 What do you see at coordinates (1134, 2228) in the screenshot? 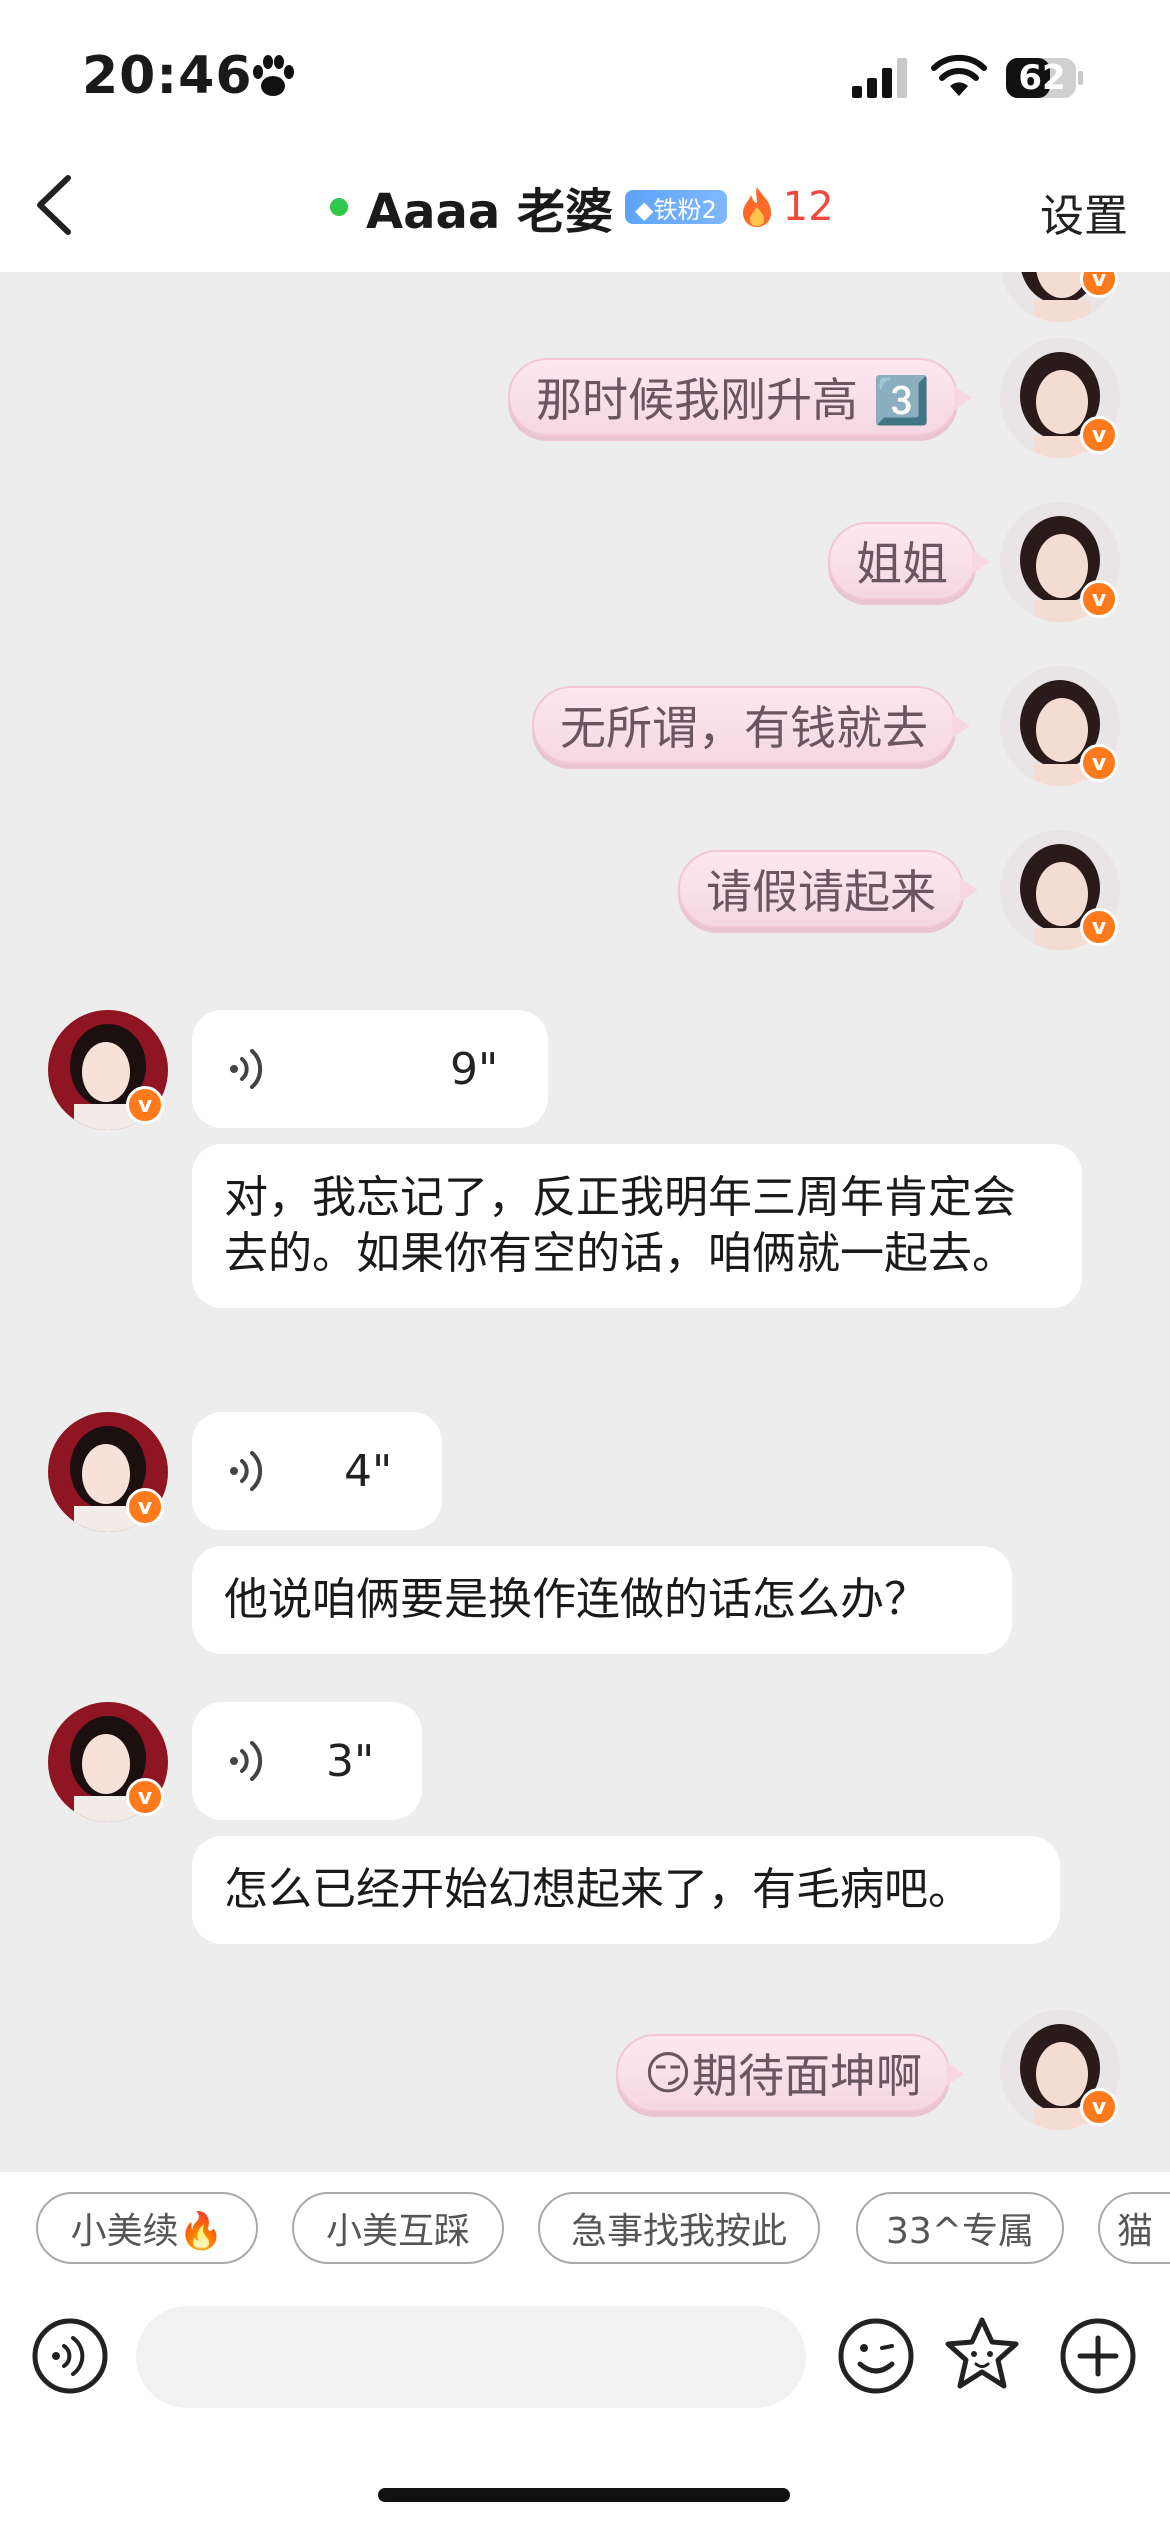
I see `quick-reply-chip: 猫` at bounding box center [1134, 2228].